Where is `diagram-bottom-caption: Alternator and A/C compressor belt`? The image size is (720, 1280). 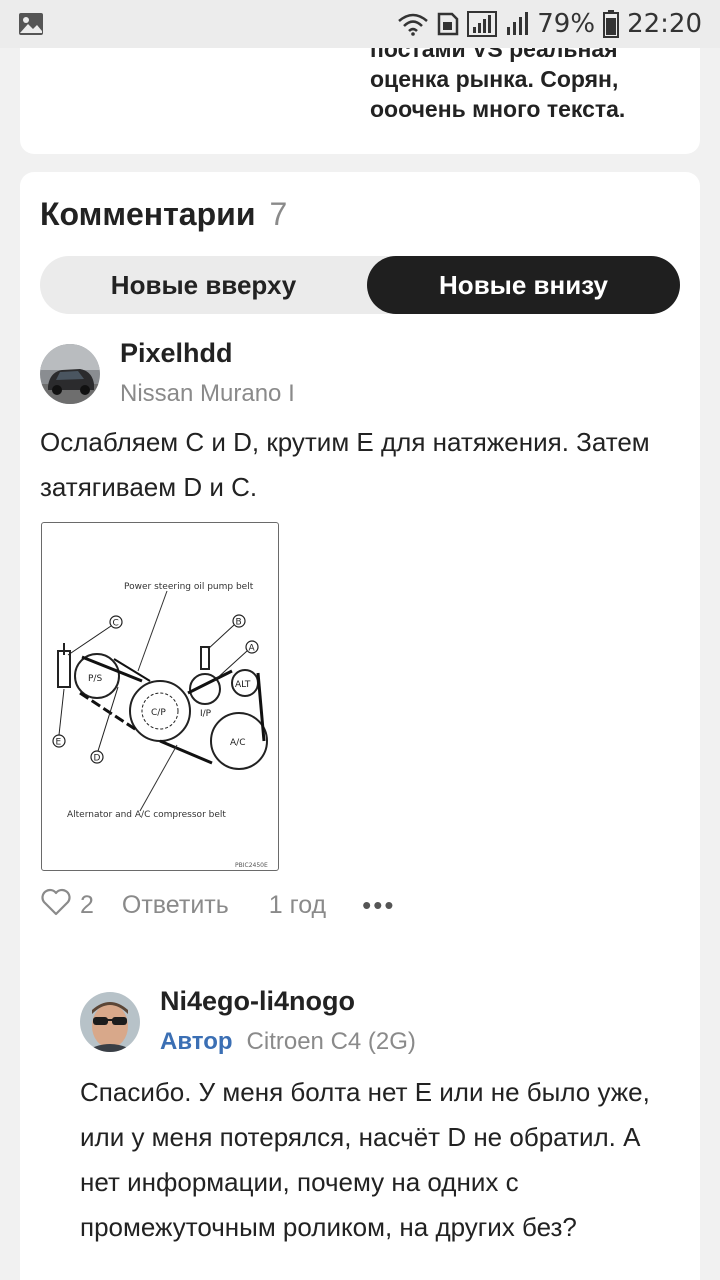
diagram-bottom-caption: Alternator and A/C compressor belt is located at coordinates (146, 815).